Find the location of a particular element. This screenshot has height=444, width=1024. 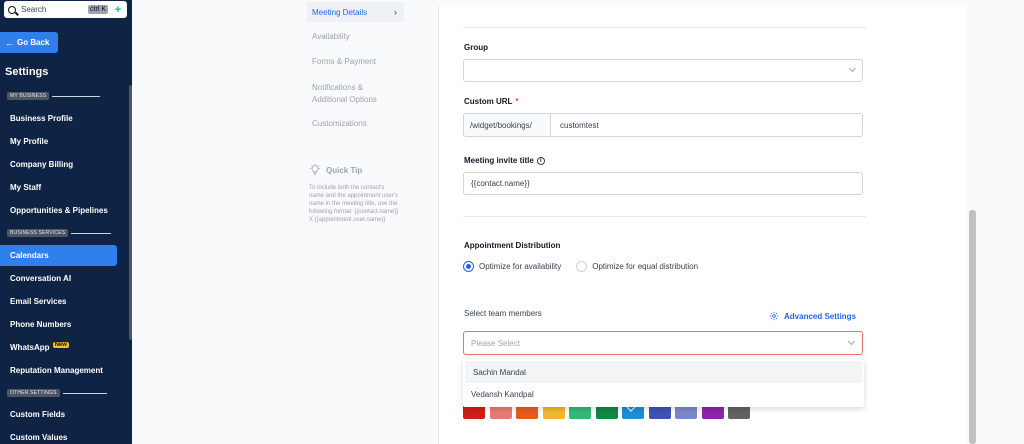

arrow-left-icon: ← is located at coordinates (9, 42).